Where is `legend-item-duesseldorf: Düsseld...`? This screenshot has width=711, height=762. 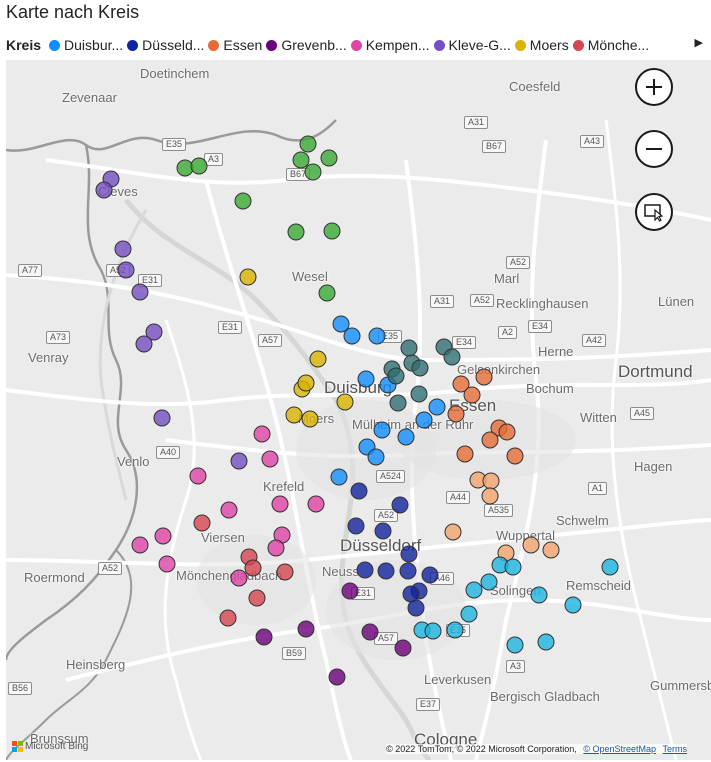
legend-item-duesseldorf: Düsseld... is located at coordinates (165, 45).